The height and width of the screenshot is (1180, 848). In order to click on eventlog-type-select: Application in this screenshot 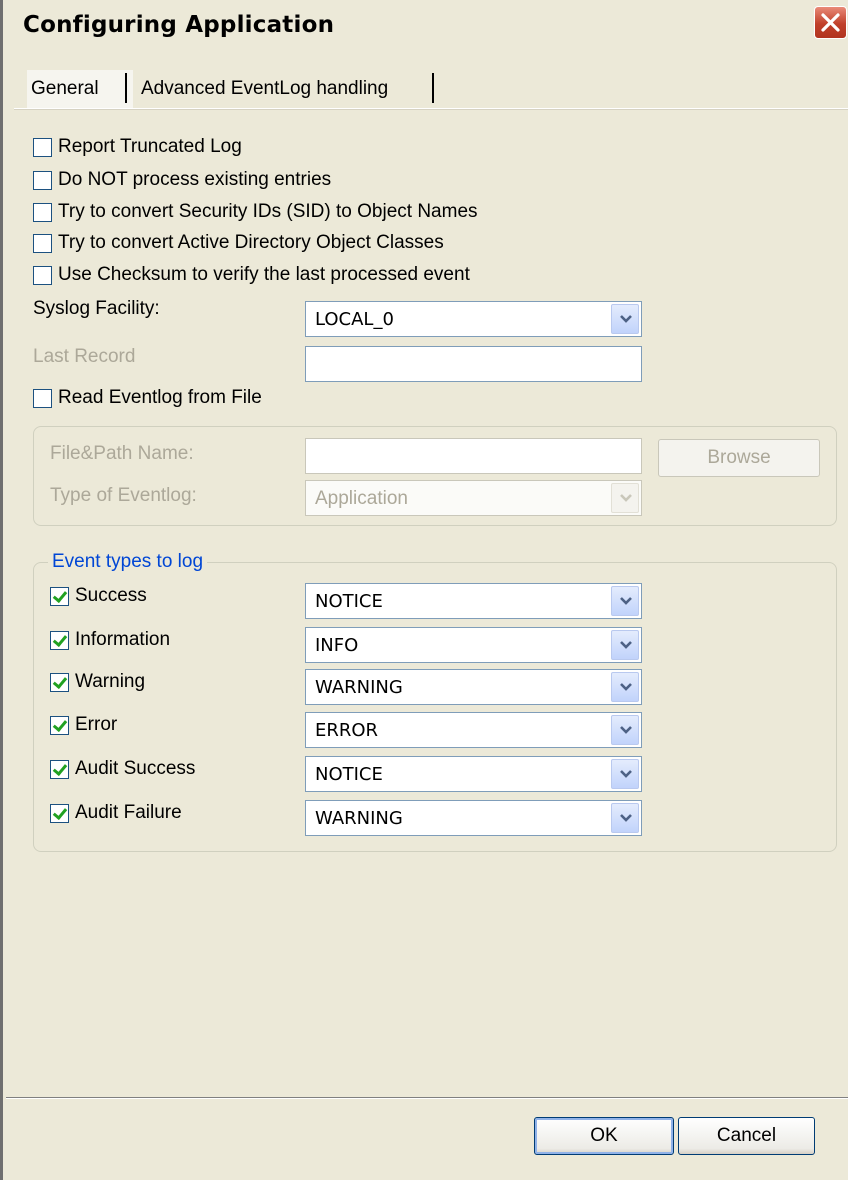, I will do `click(473, 498)`.